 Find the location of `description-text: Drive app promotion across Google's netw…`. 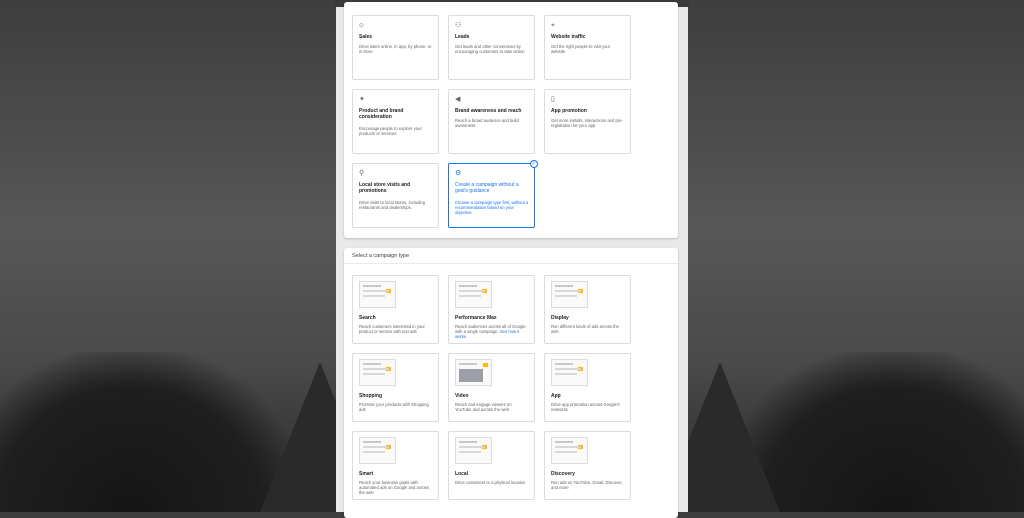

description-text: Drive app promotion across Google's netw… is located at coordinates (585, 407).